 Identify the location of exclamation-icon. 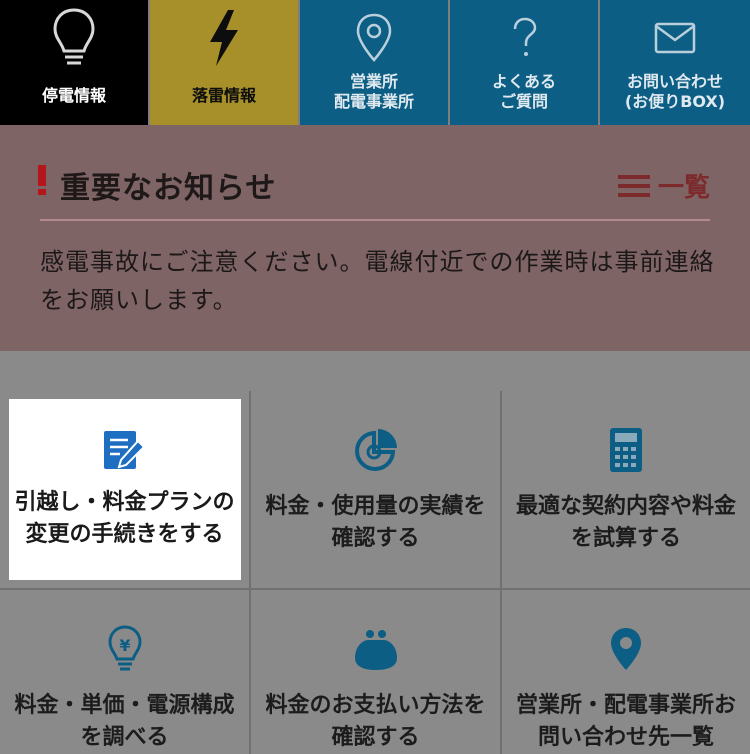
(42, 180).